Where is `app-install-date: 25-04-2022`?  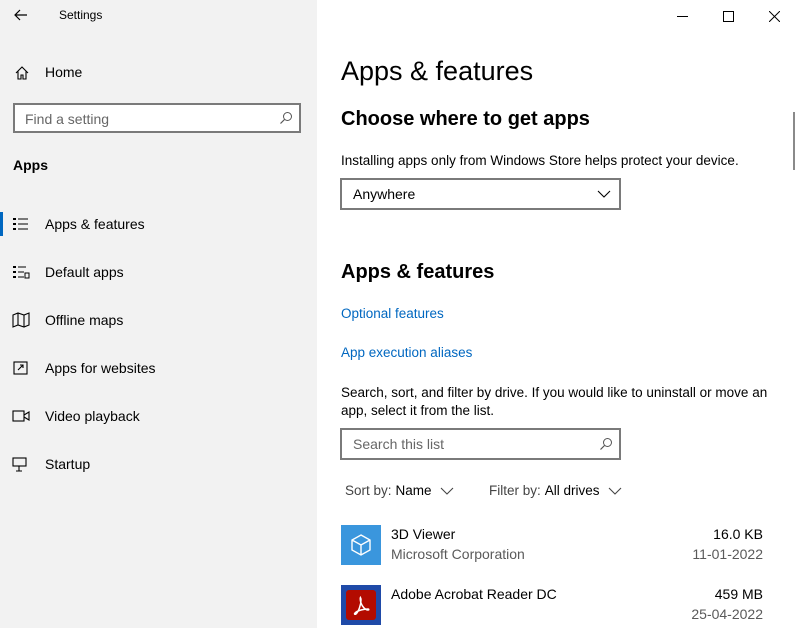
app-install-date: 25-04-2022 is located at coordinates (727, 614).